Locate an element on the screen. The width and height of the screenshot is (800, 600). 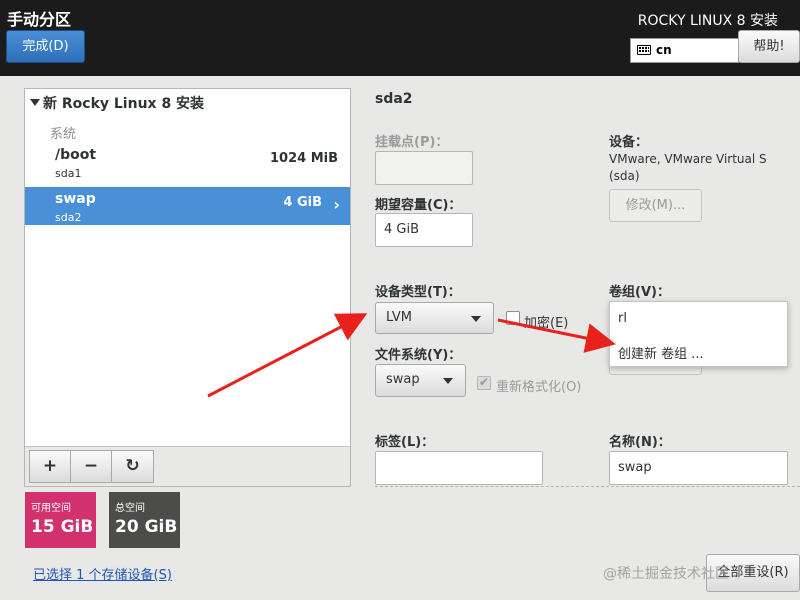
arrow-to-device-type is located at coordinates (287, 355).